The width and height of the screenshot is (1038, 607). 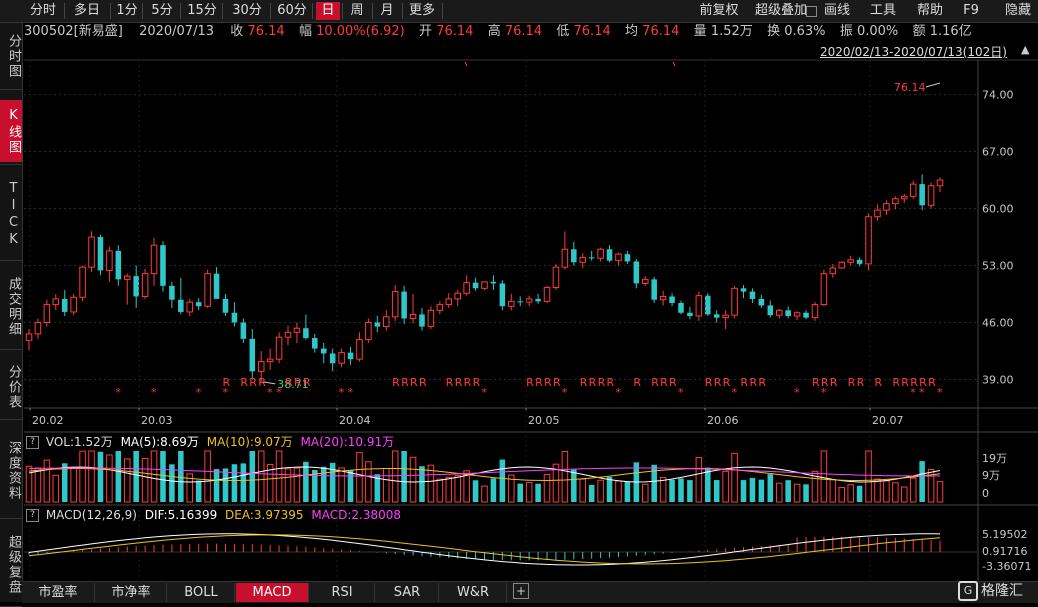 What do you see at coordinates (11, 307) in the screenshot?
I see `sidebar-item-3: 成交明细` at bounding box center [11, 307].